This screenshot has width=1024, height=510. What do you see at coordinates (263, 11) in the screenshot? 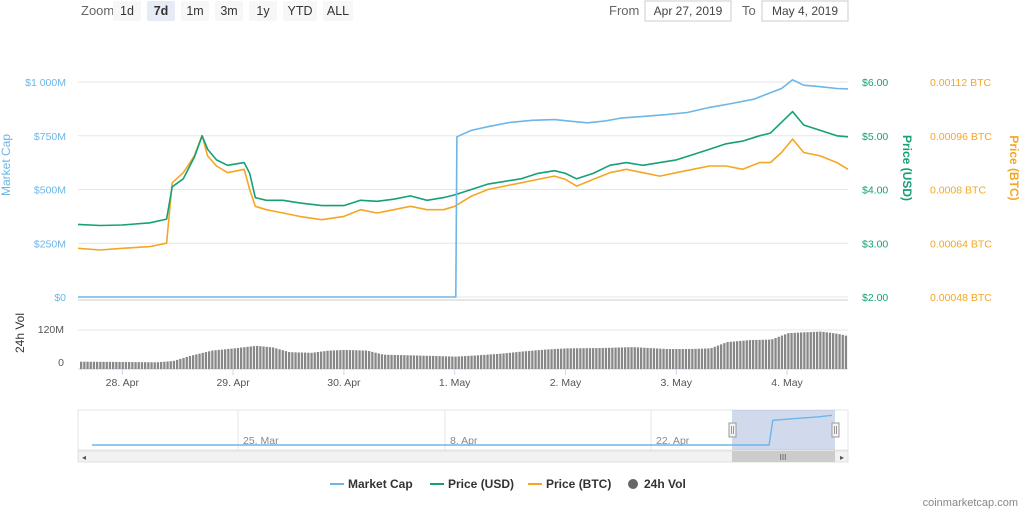
I see `zoom-button-label-1y: 1y` at bounding box center [263, 11].